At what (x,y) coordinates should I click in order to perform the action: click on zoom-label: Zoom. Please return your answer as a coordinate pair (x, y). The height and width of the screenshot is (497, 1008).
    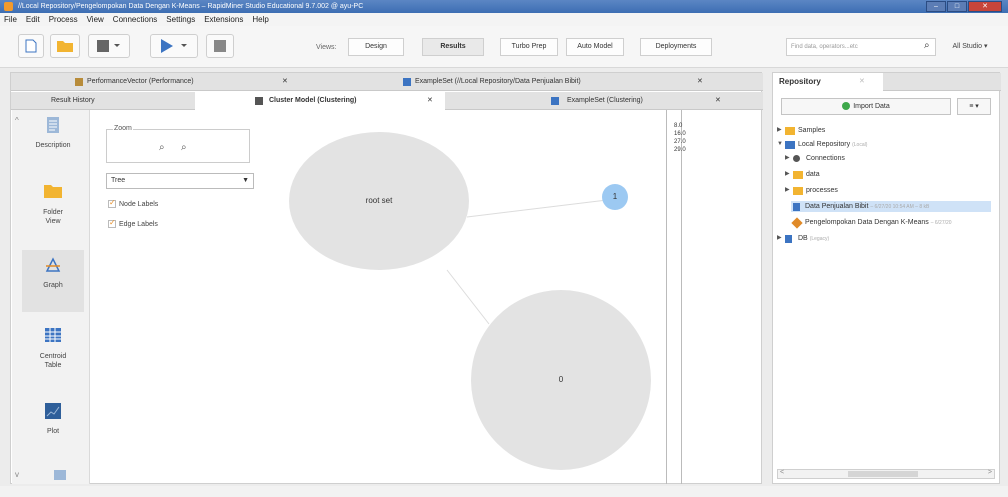
    Looking at the image, I should click on (123, 128).